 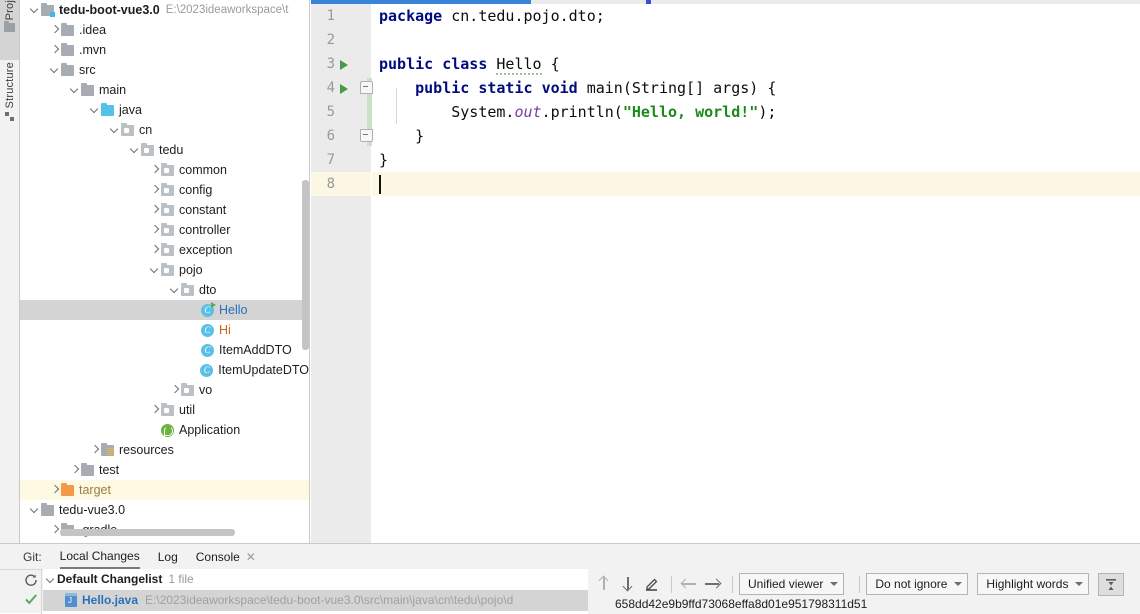 What do you see at coordinates (164, 210) in the screenshot?
I see `tree-row-constant: constant` at bounding box center [164, 210].